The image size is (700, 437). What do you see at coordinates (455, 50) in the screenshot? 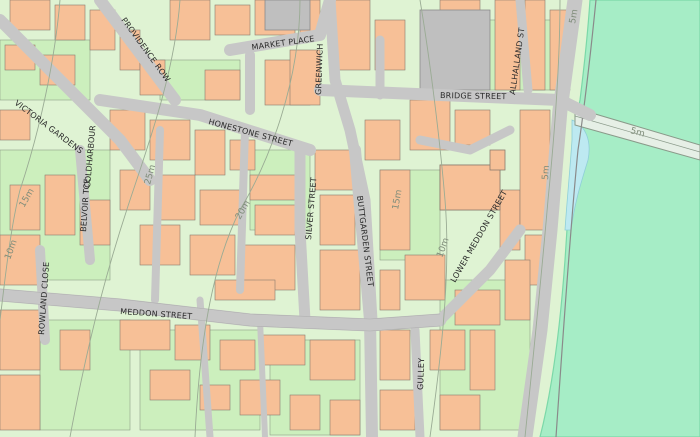
I see `large-building` at bounding box center [455, 50].